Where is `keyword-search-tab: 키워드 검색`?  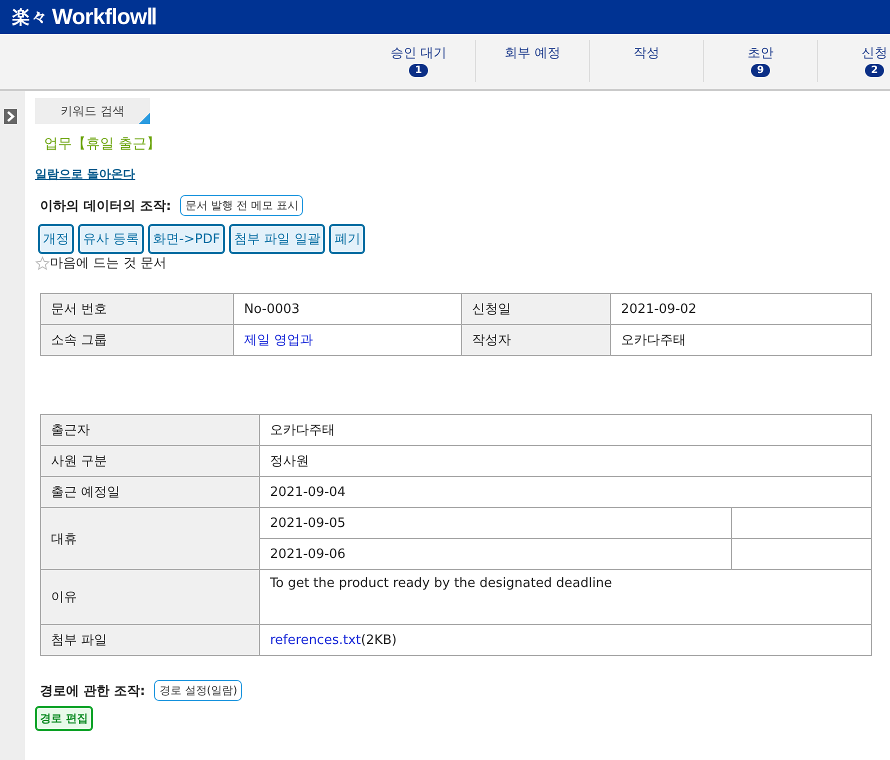 keyword-search-tab: 키워드 검색 is located at coordinates (92, 111).